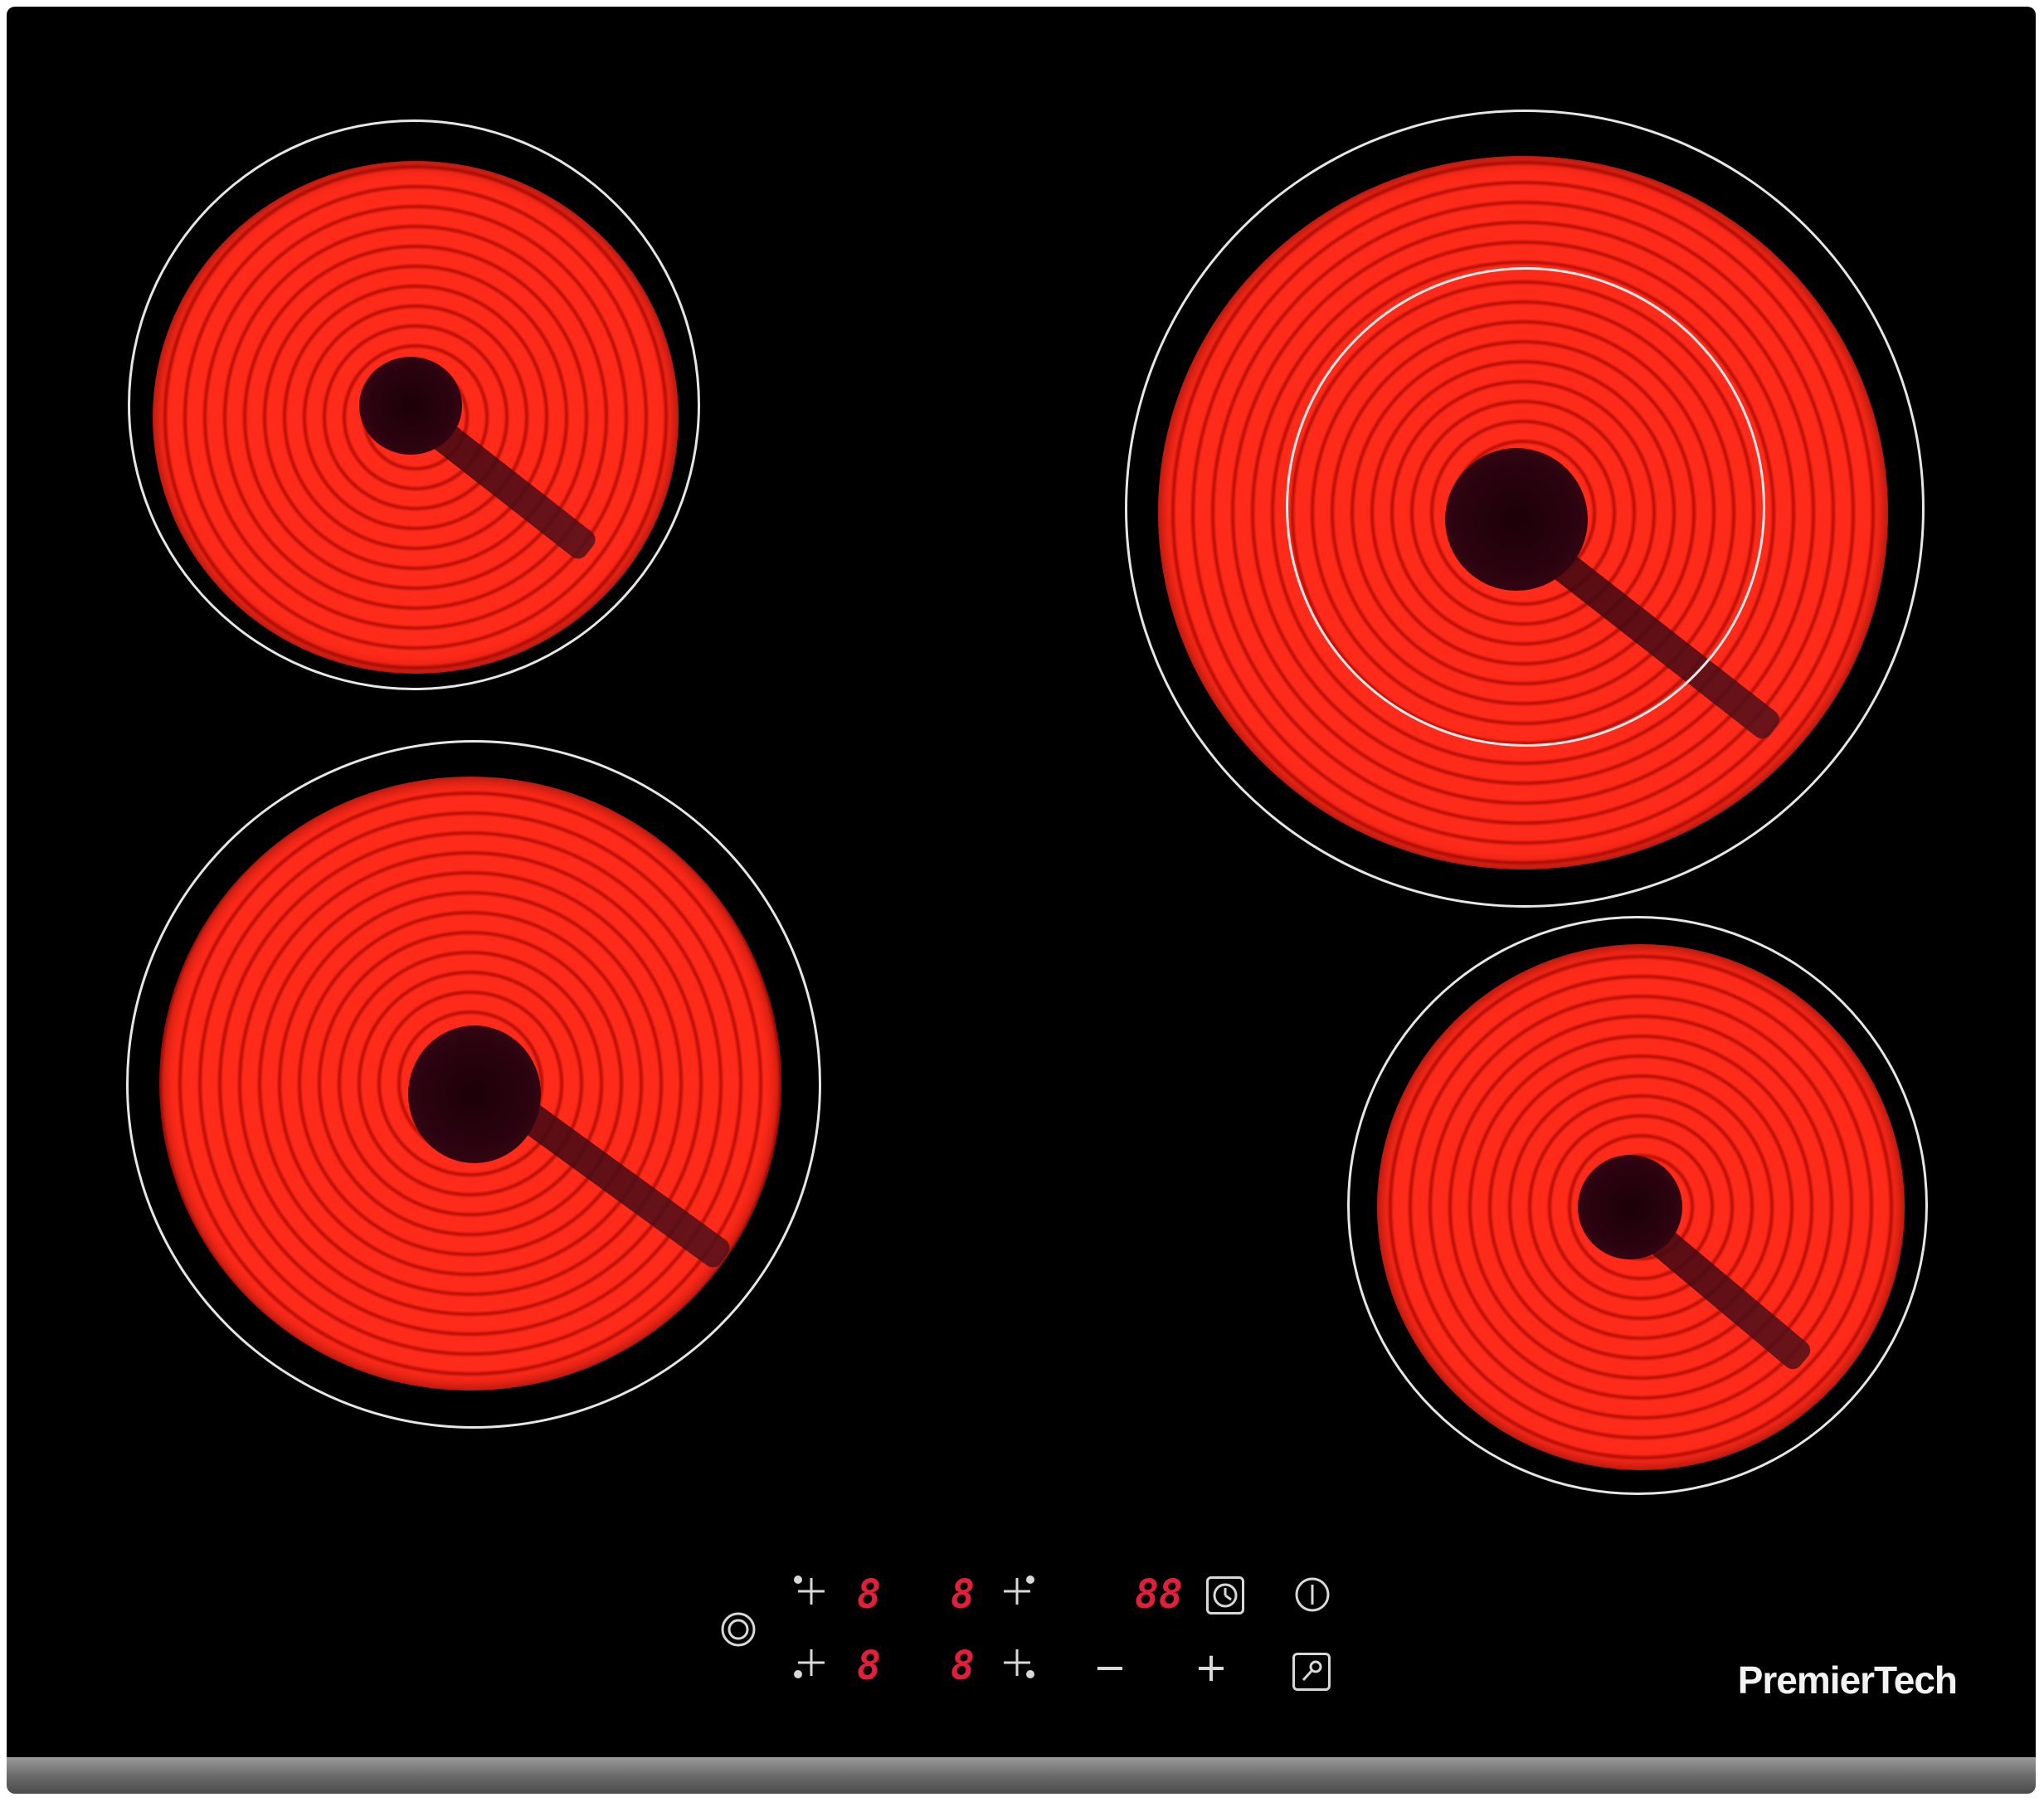 The image size is (2044, 1802). I want to click on brand-logo: PremierTech, so click(1847, 1680).